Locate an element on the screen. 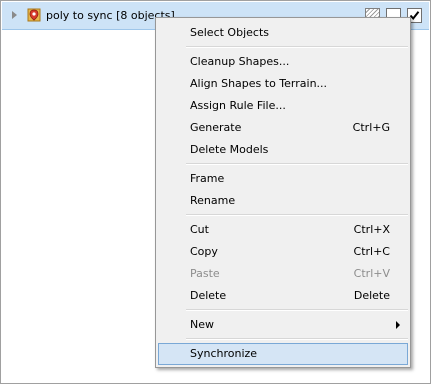 The height and width of the screenshot is (384, 431). menu-item-label: Select Objects is located at coordinates (229, 32).